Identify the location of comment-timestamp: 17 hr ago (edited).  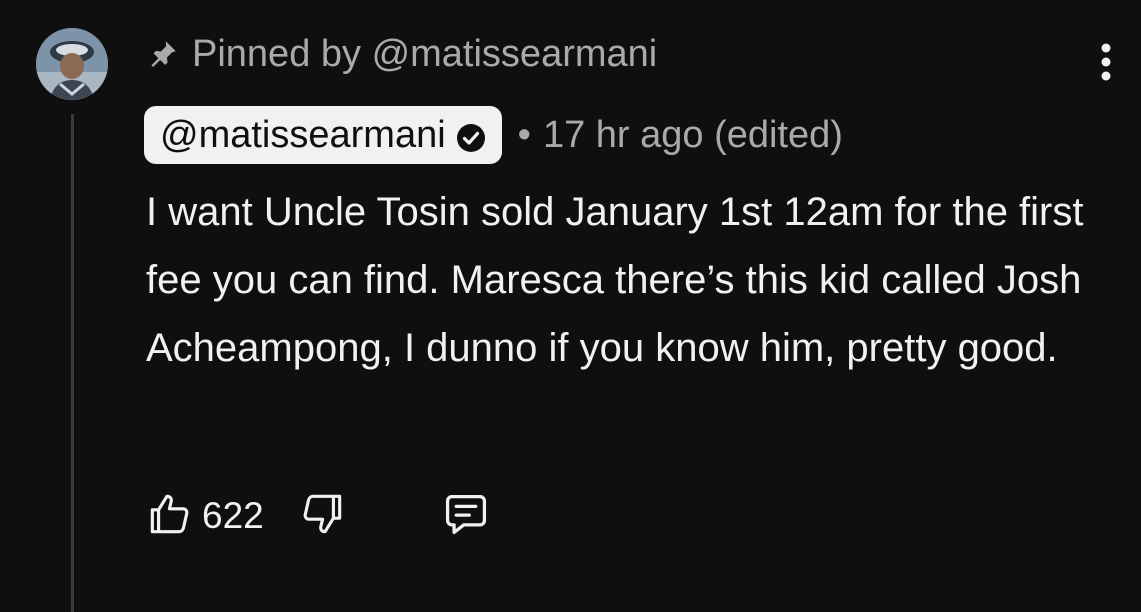
(693, 135).